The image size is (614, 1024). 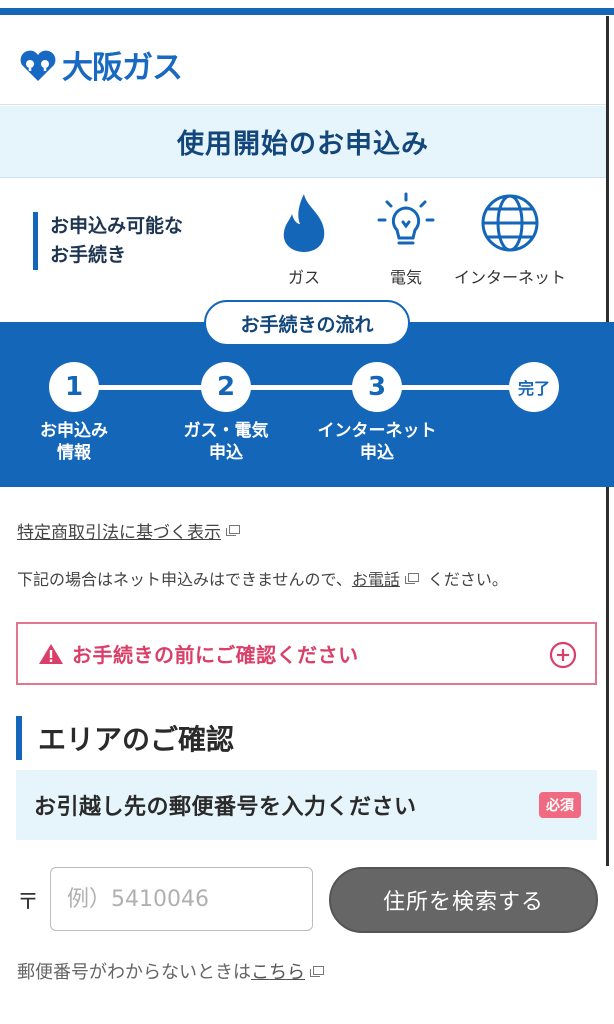 I want to click on step-3-circle: 3, so click(x=377, y=387).